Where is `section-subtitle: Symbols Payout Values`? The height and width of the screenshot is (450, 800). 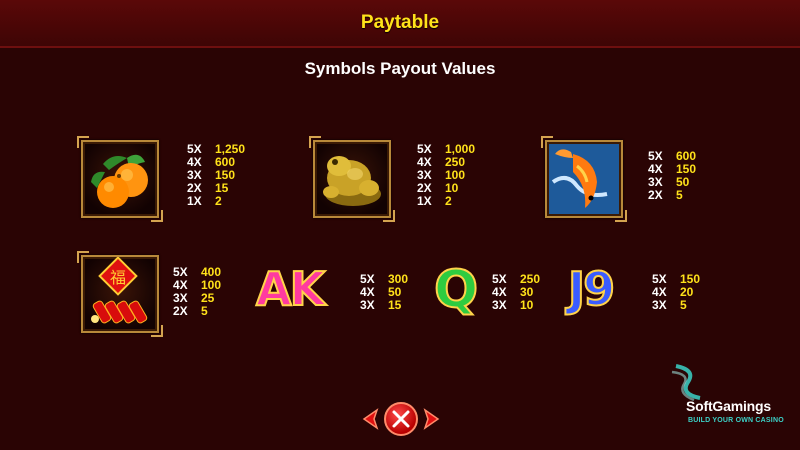
section-subtitle: Symbols Payout Values is located at coordinates (400, 68).